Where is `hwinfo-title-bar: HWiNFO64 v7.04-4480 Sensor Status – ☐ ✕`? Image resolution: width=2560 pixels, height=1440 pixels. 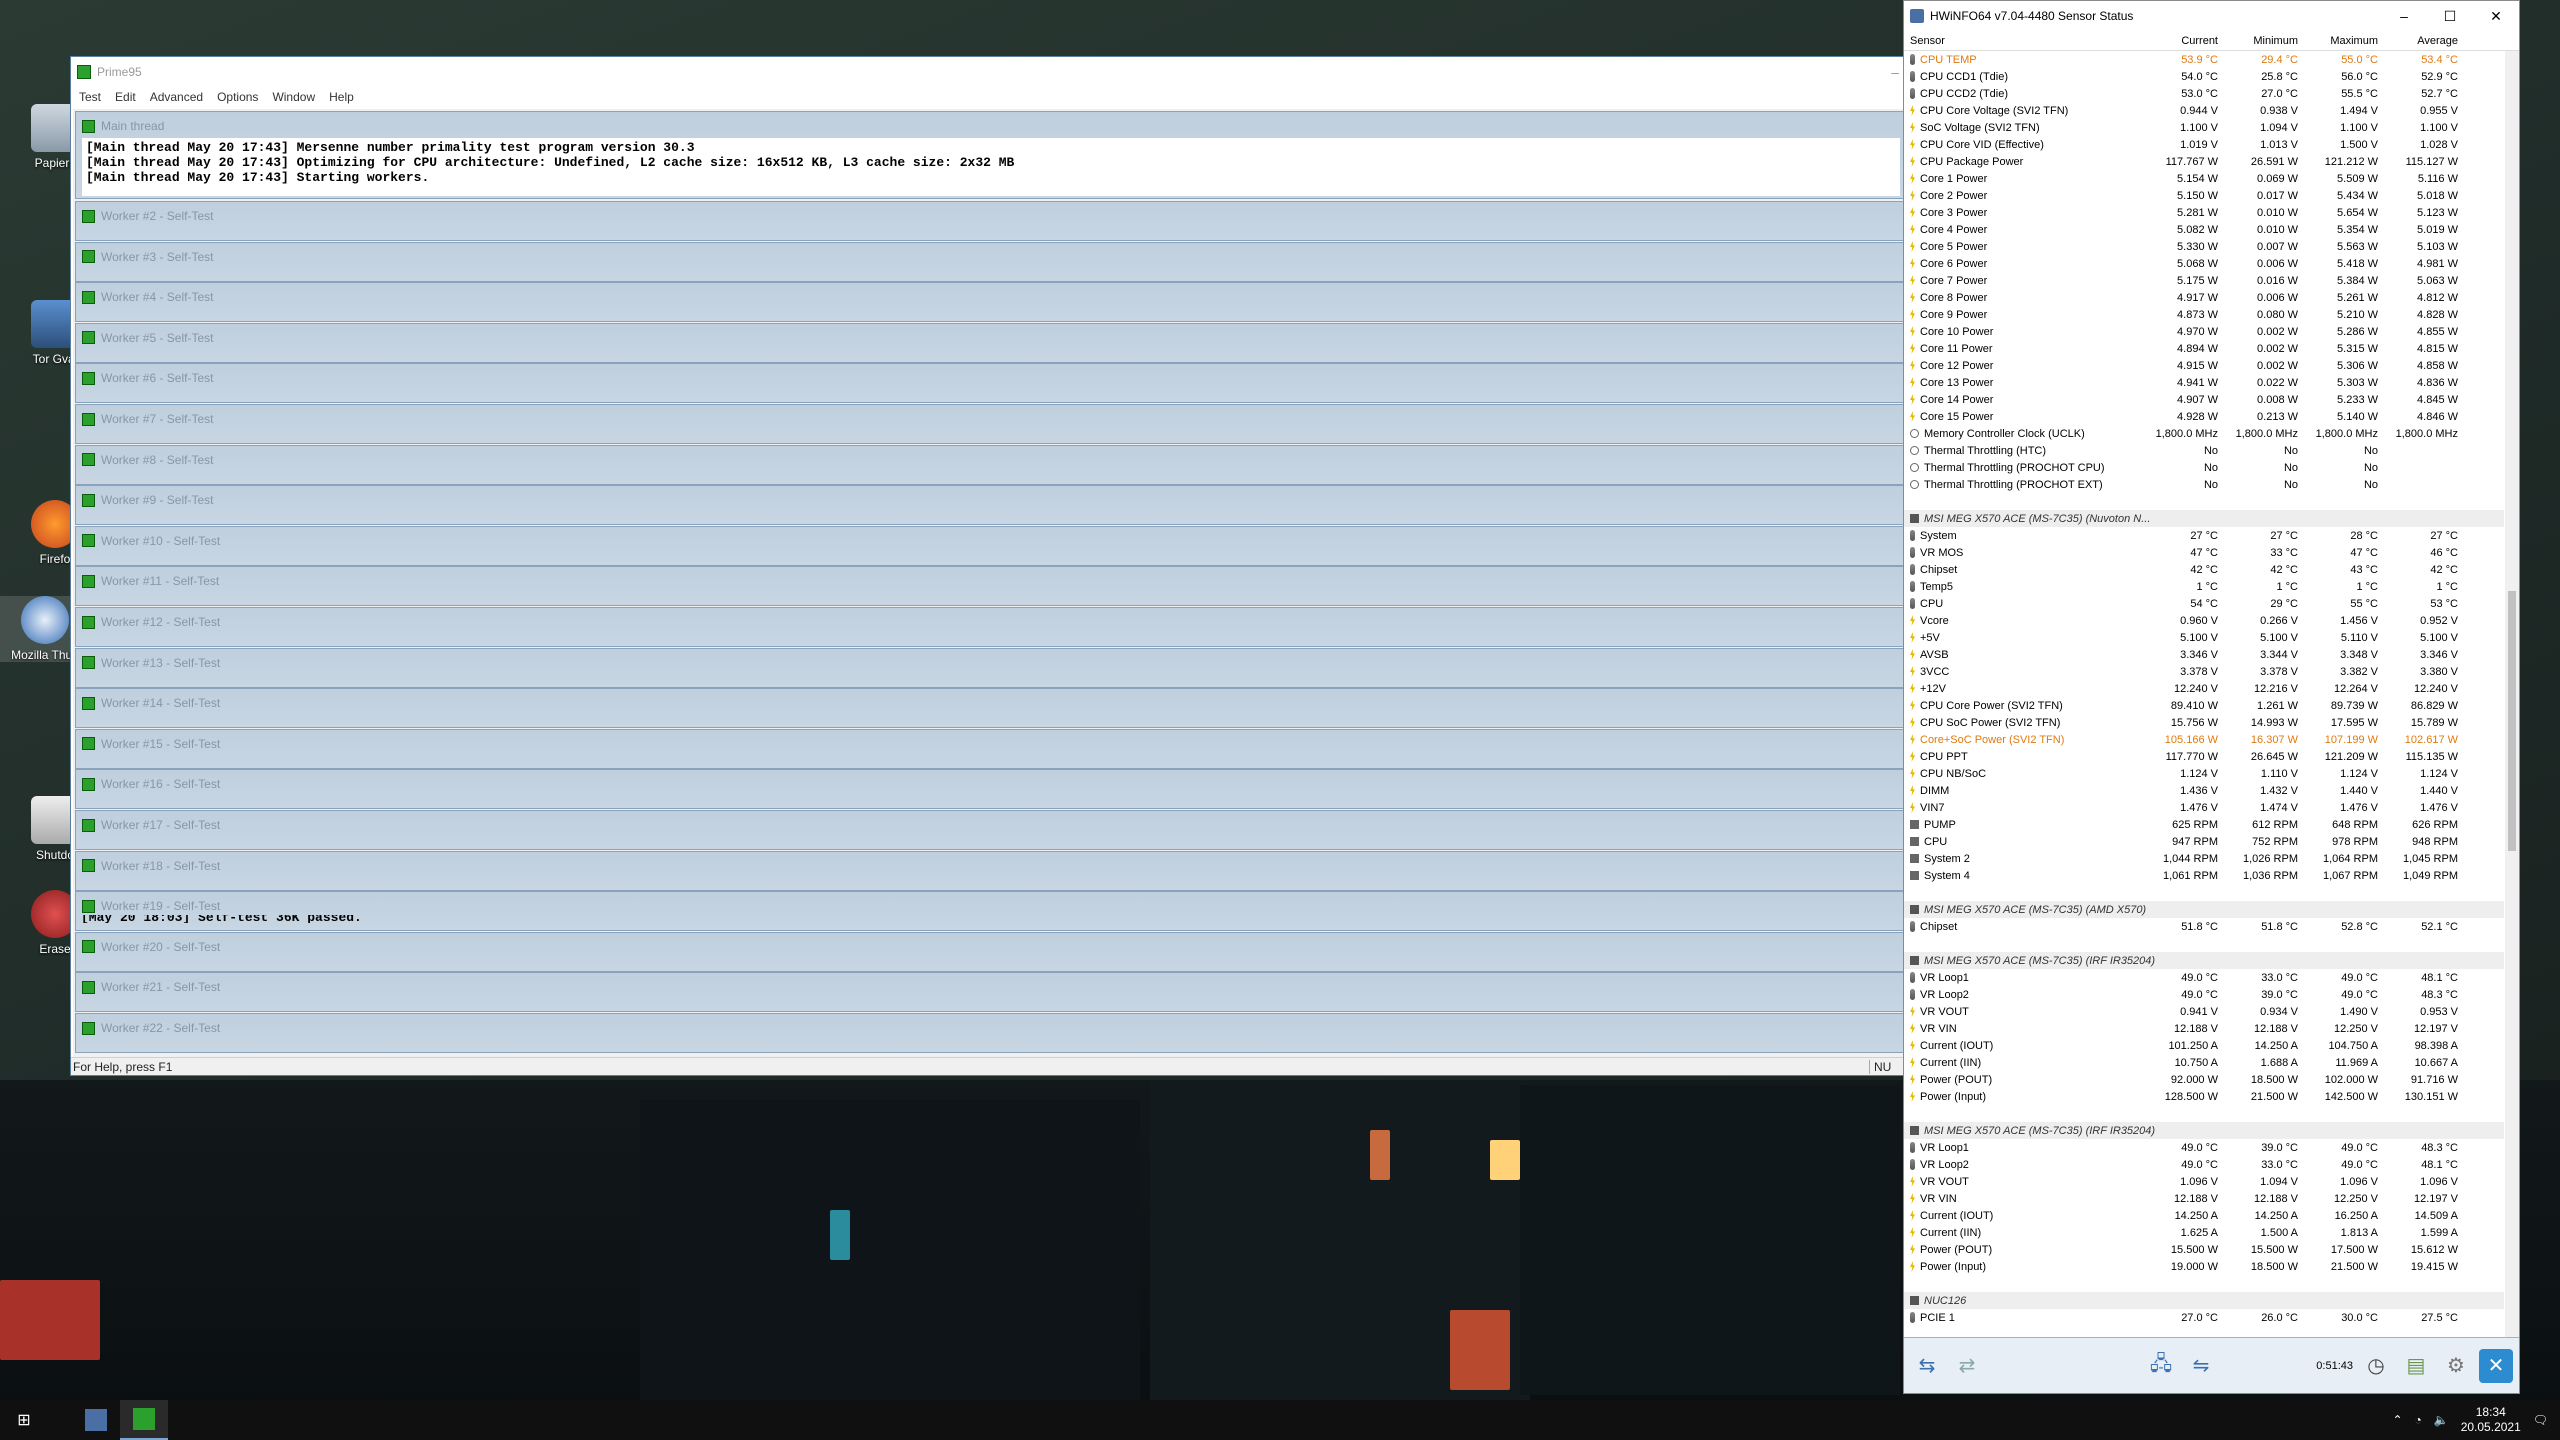 hwinfo-title-bar: HWiNFO64 v7.04-4480 Sensor Status – ☐ ✕ is located at coordinates (2211, 16).